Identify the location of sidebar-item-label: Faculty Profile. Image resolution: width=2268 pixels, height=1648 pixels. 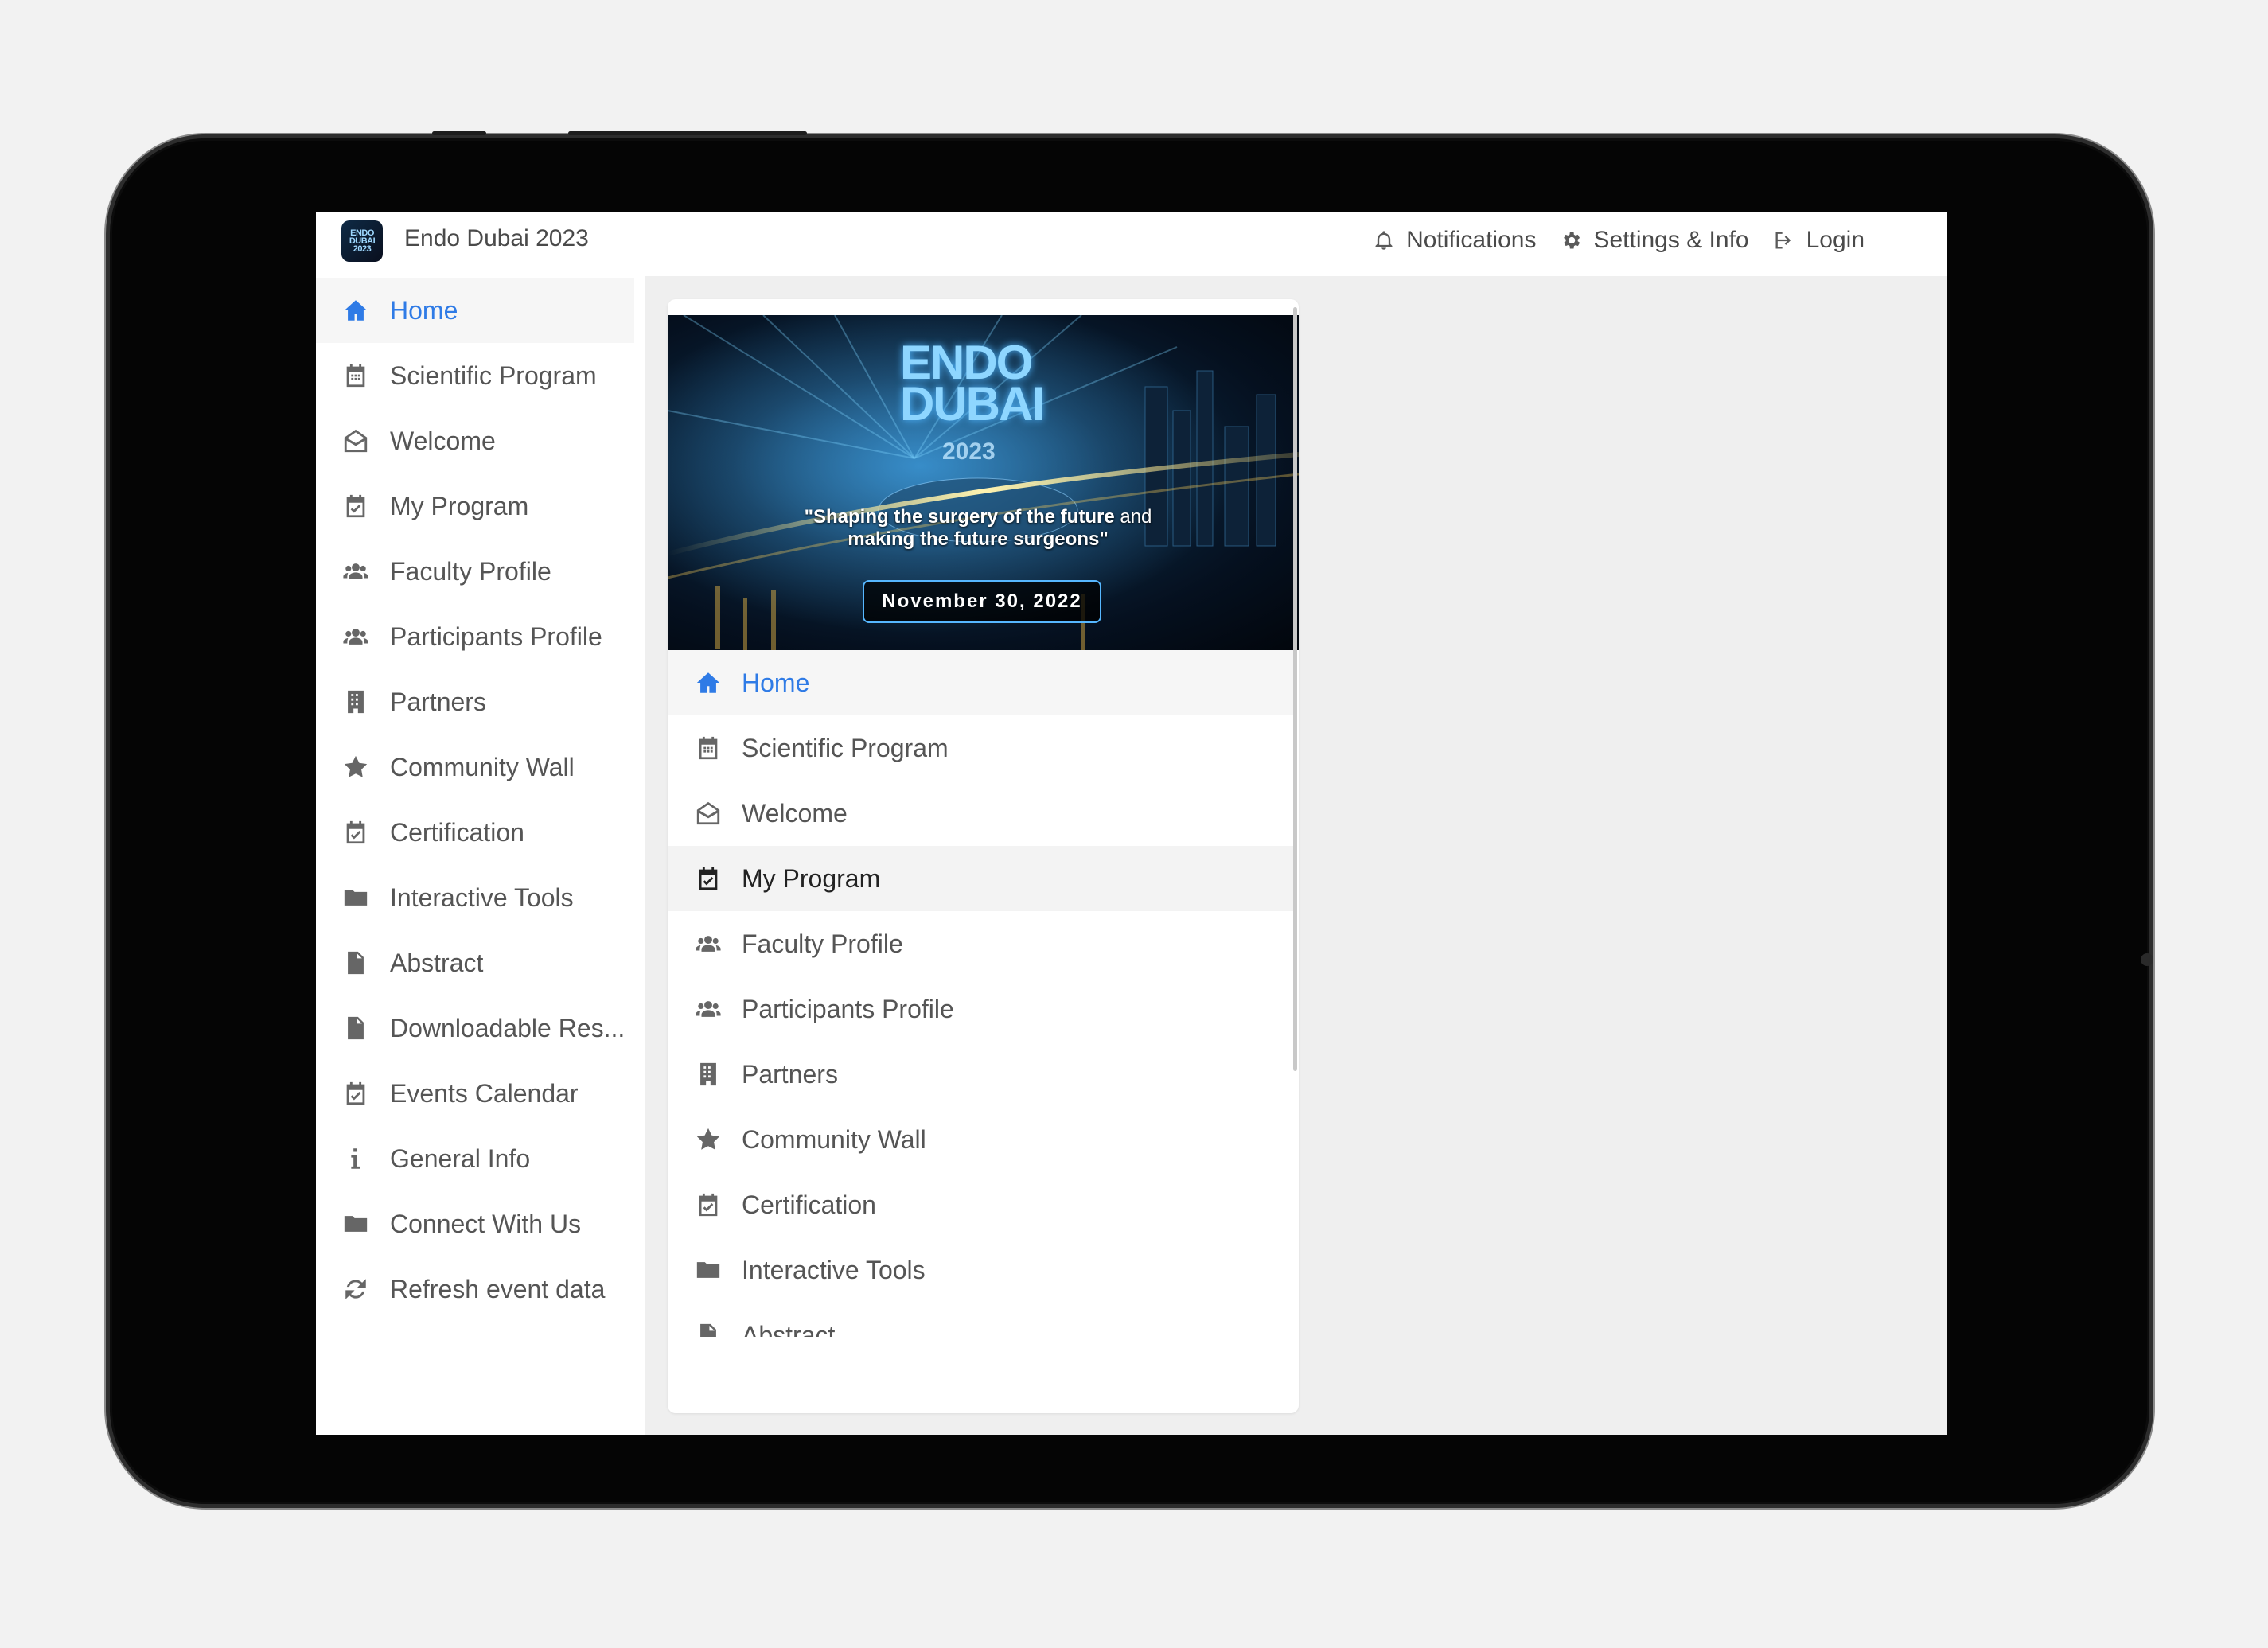
(470, 571).